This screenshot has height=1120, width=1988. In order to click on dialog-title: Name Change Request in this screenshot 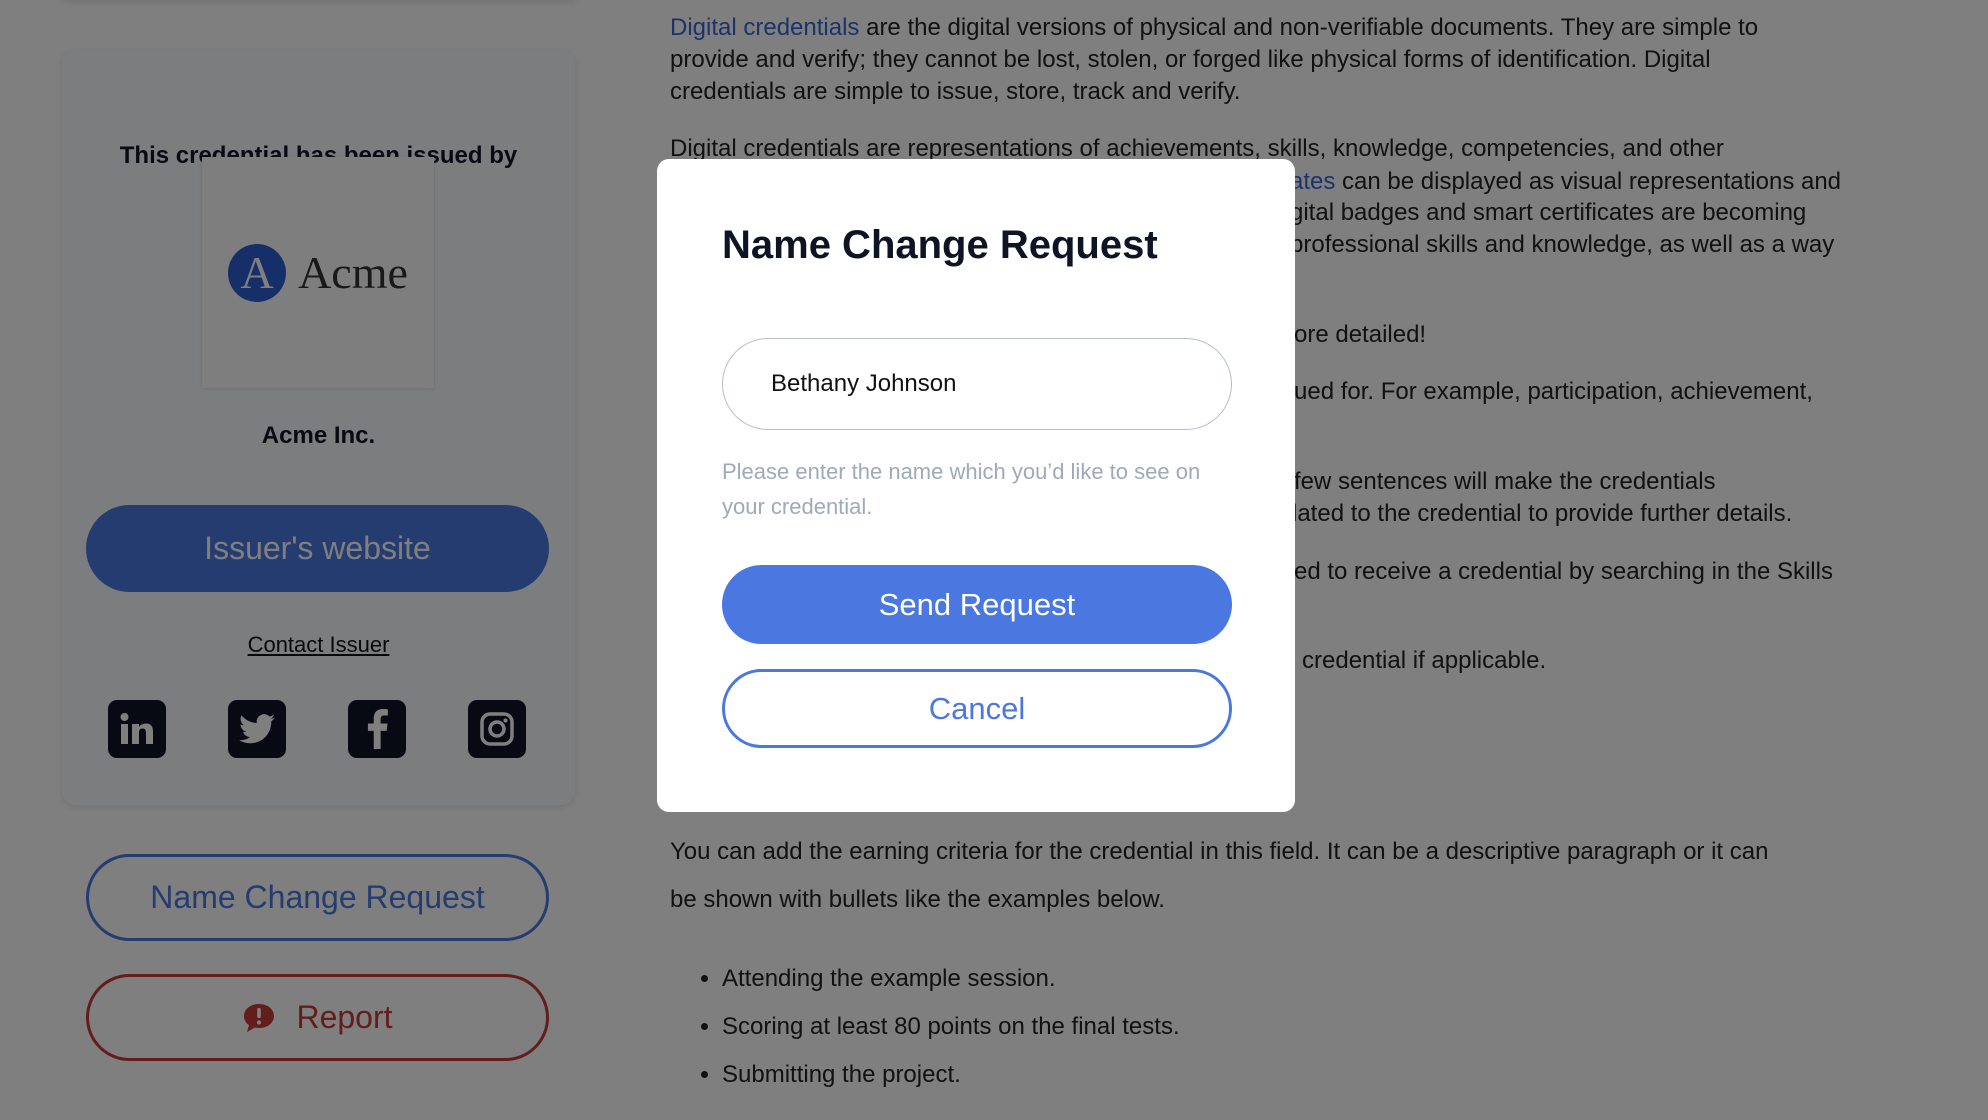, I will do `click(940, 245)`.